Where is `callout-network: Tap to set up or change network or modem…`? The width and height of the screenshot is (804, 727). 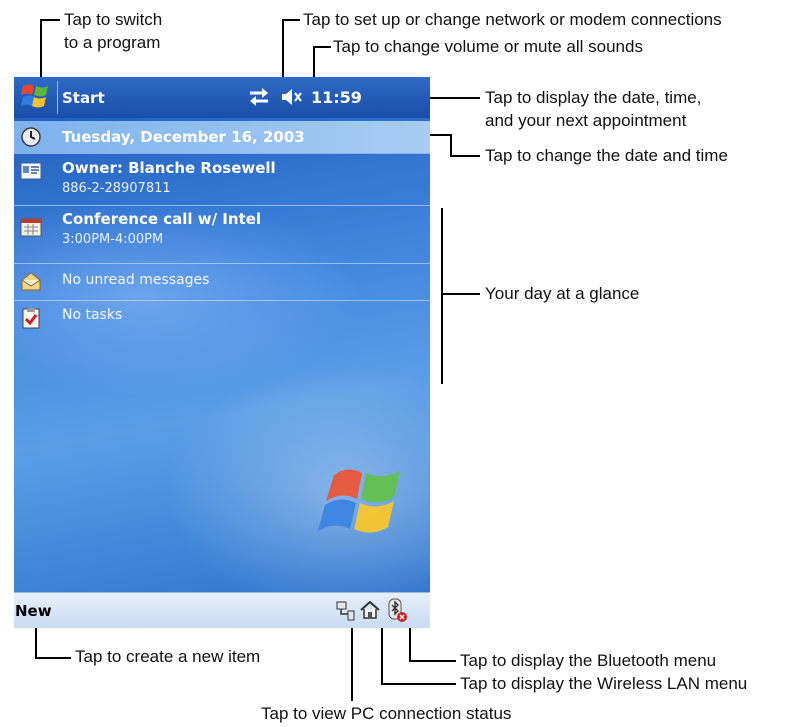 callout-network: Tap to set up or change network or modem… is located at coordinates (512, 19).